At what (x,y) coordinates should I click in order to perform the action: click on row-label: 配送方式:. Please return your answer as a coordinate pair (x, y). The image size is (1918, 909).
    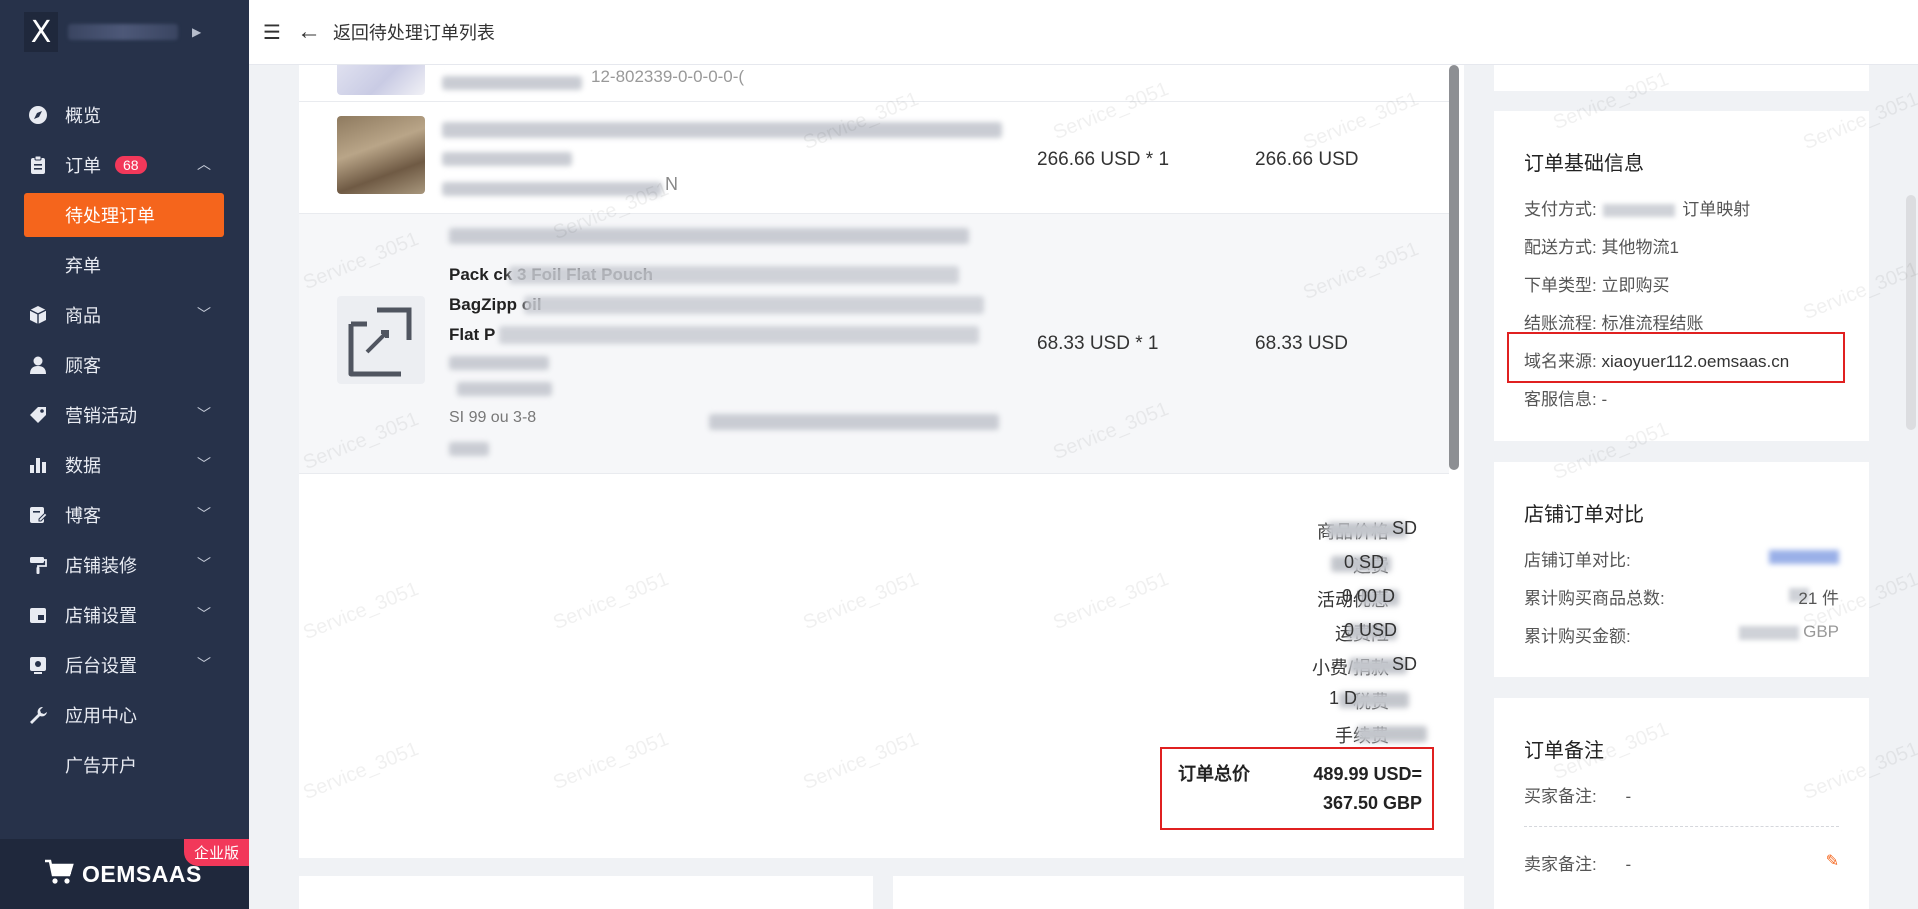
    Looking at the image, I should click on (1560, 247).